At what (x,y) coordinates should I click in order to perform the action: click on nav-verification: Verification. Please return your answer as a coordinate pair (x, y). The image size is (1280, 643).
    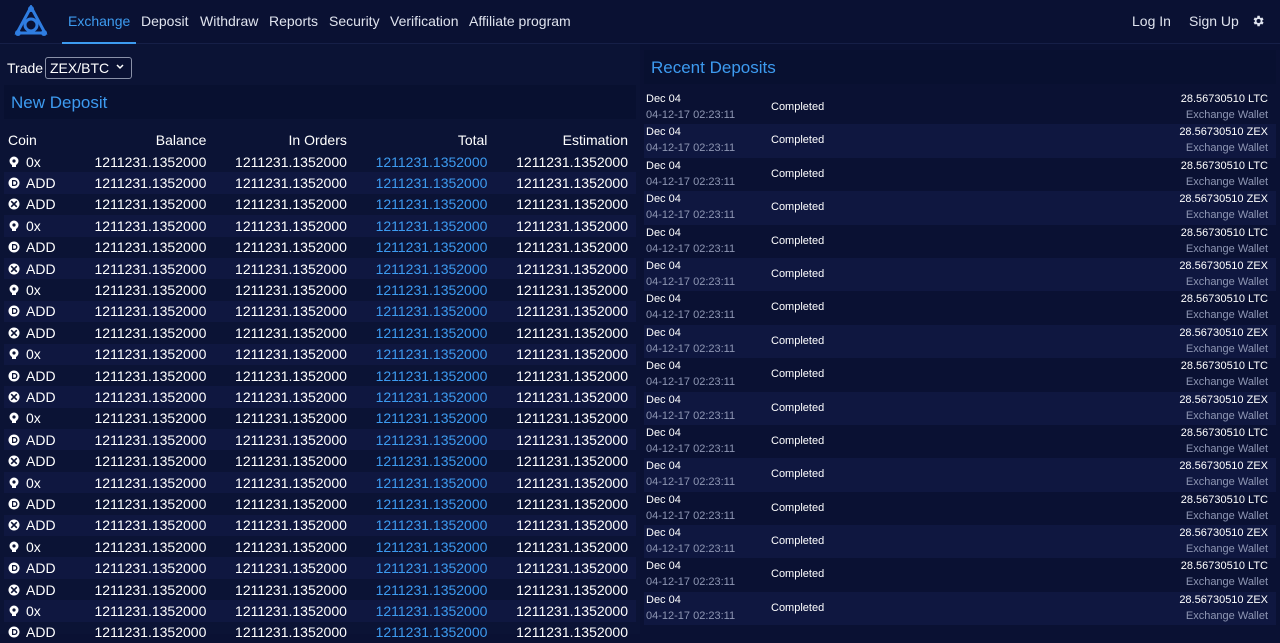
    Looking at the image, I should click on (424, 22).